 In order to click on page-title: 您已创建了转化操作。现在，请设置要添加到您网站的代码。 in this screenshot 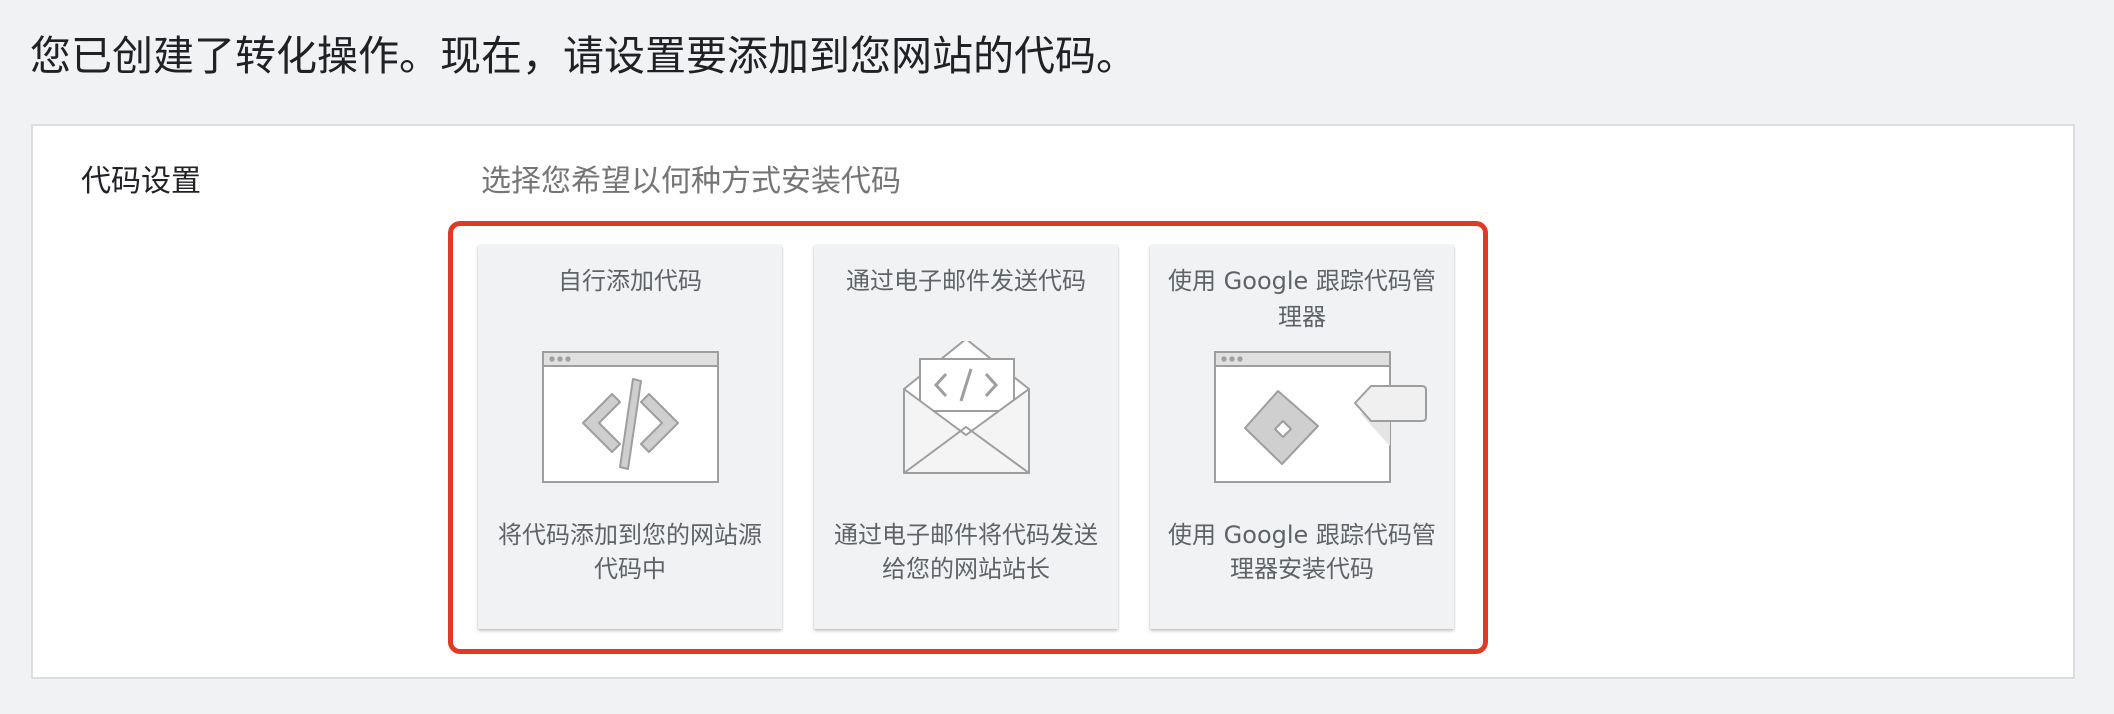, I will do `click(583, 56)`.